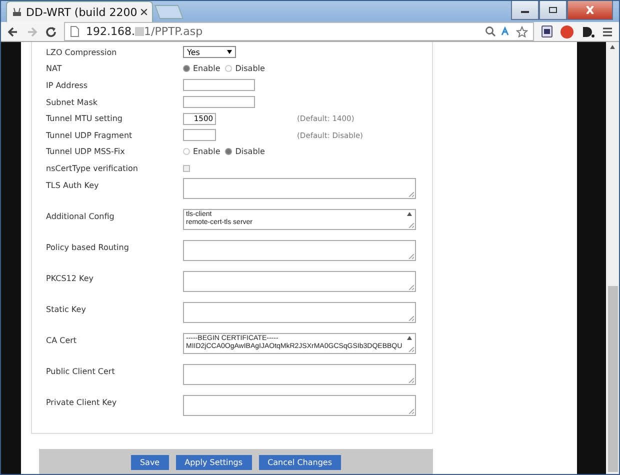  I want to click on address-bar: 192.168. 1/PPTP.asp, so click(299, 31).